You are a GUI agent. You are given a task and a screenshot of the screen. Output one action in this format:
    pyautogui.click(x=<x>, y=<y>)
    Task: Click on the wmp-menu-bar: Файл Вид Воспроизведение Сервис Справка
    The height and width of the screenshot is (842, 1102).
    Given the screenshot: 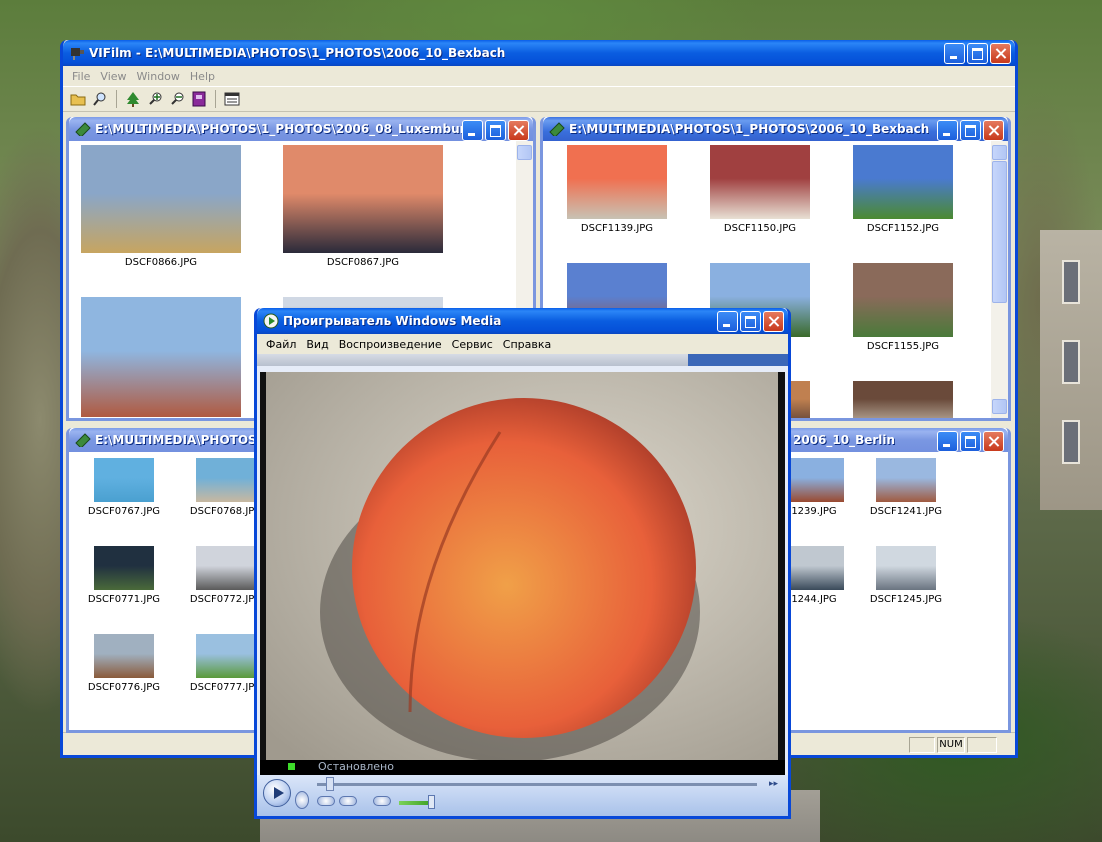 What is the action you would take?
    pyautogui.click(x=522, y=344)
    